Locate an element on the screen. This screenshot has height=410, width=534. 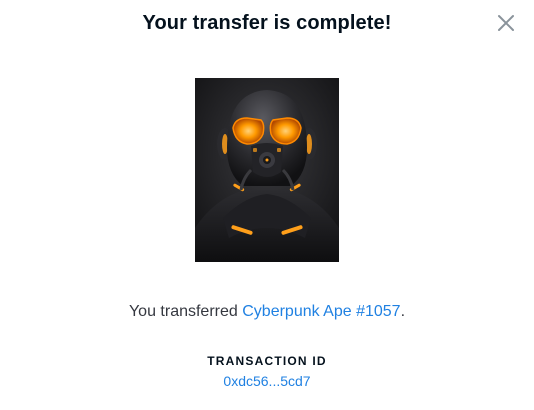
nft-image is located at coordinates (267, 170).